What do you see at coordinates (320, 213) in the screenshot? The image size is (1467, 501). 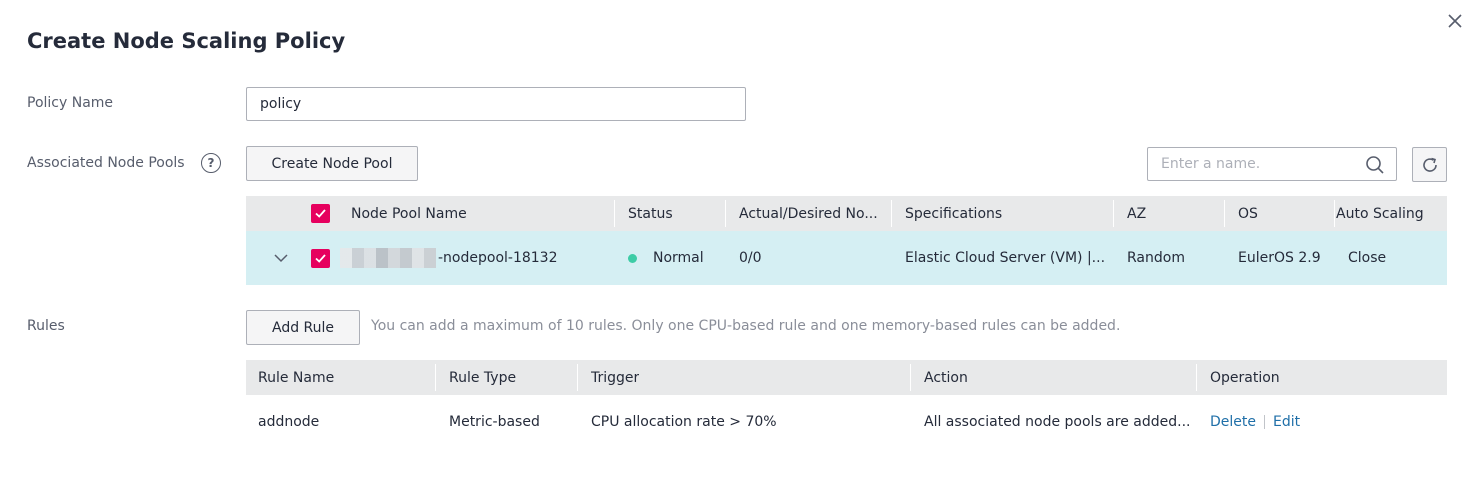 I see `select-all-checkbox` at bounding box center [320, 213].